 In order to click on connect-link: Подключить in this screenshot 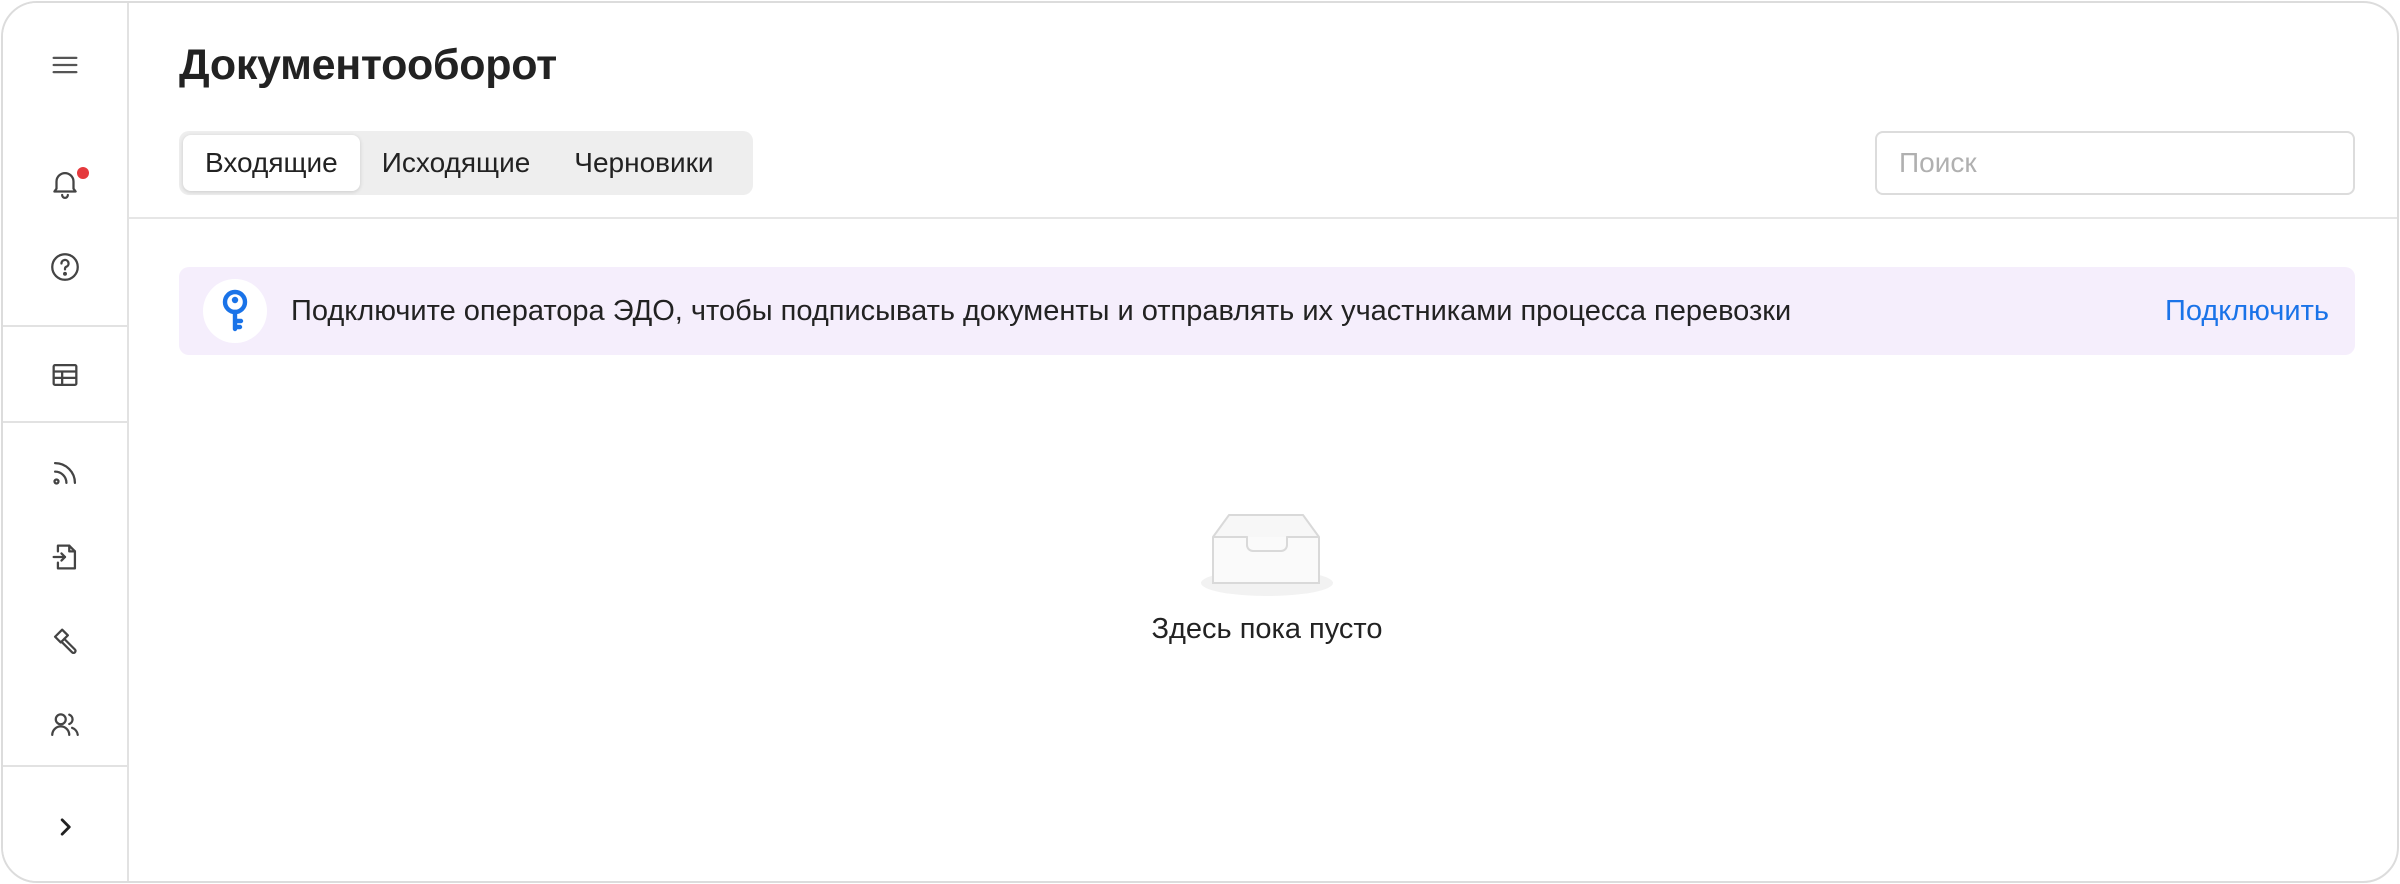, I will do `click(2247, 311)`.